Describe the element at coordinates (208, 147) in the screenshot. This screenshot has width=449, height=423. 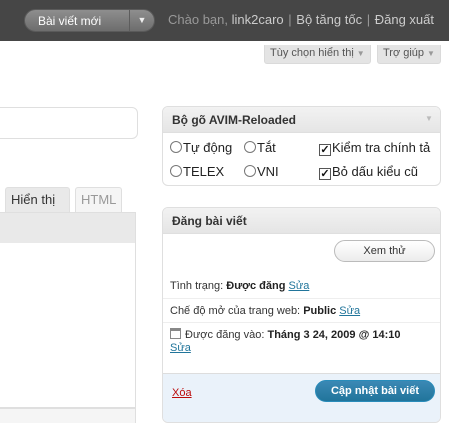
I see `radio-auto-label: Tự động` at that location.